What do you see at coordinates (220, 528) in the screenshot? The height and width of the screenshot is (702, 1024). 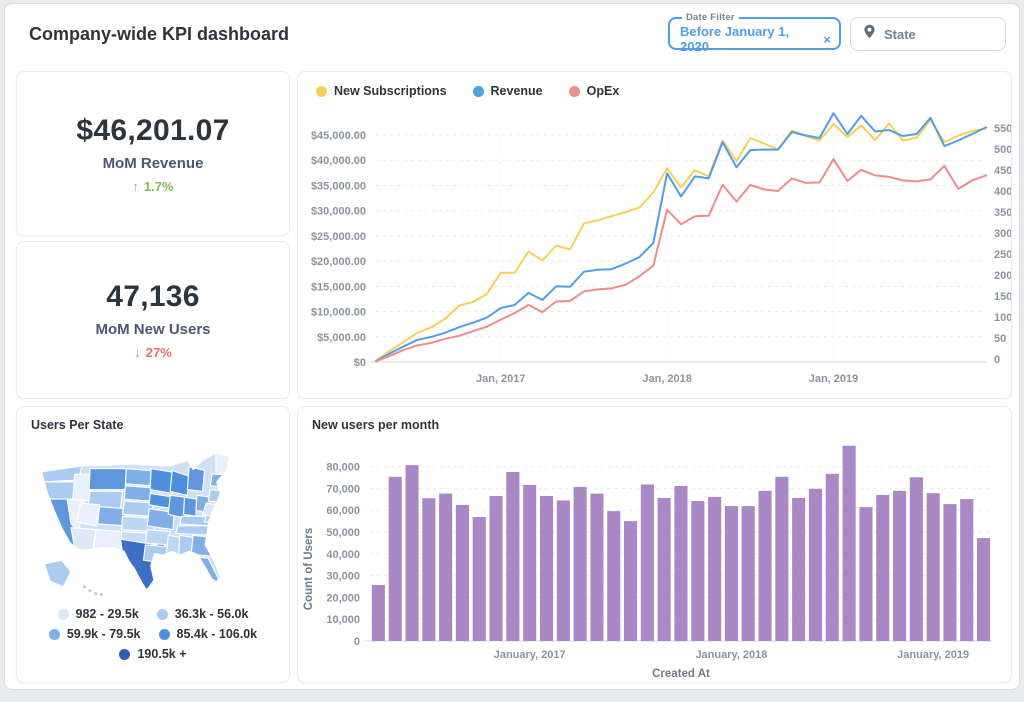 I see `state-shape-north-carolina` at bounding box center [220, 528].